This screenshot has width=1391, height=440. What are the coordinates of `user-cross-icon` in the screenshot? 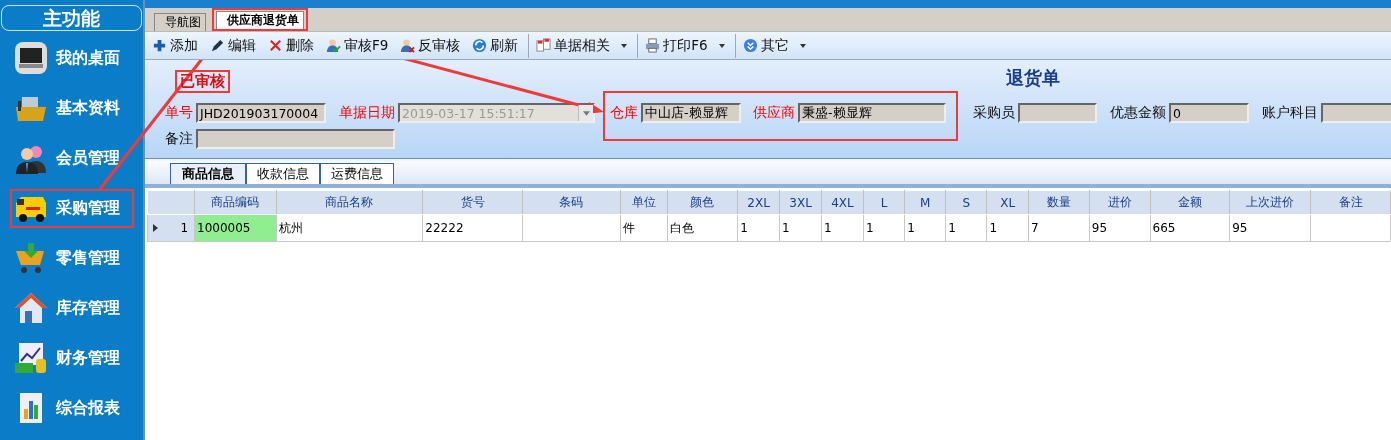 It's located at (408, 45).